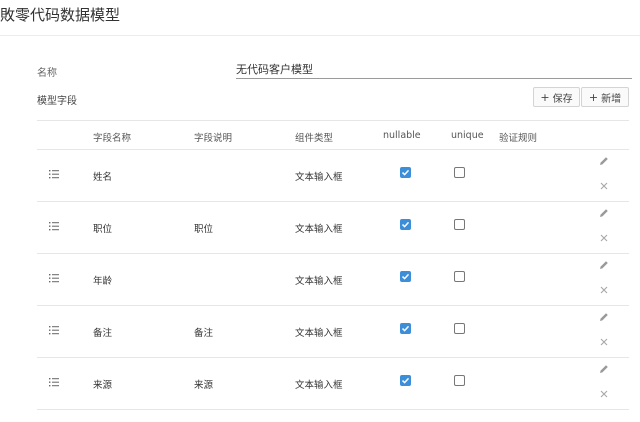 The width and height of the screenshot is (640, 422). Describe the element at coordinates (467, 135) in the screenshot. I see `column-header-unique: unique` at that location.